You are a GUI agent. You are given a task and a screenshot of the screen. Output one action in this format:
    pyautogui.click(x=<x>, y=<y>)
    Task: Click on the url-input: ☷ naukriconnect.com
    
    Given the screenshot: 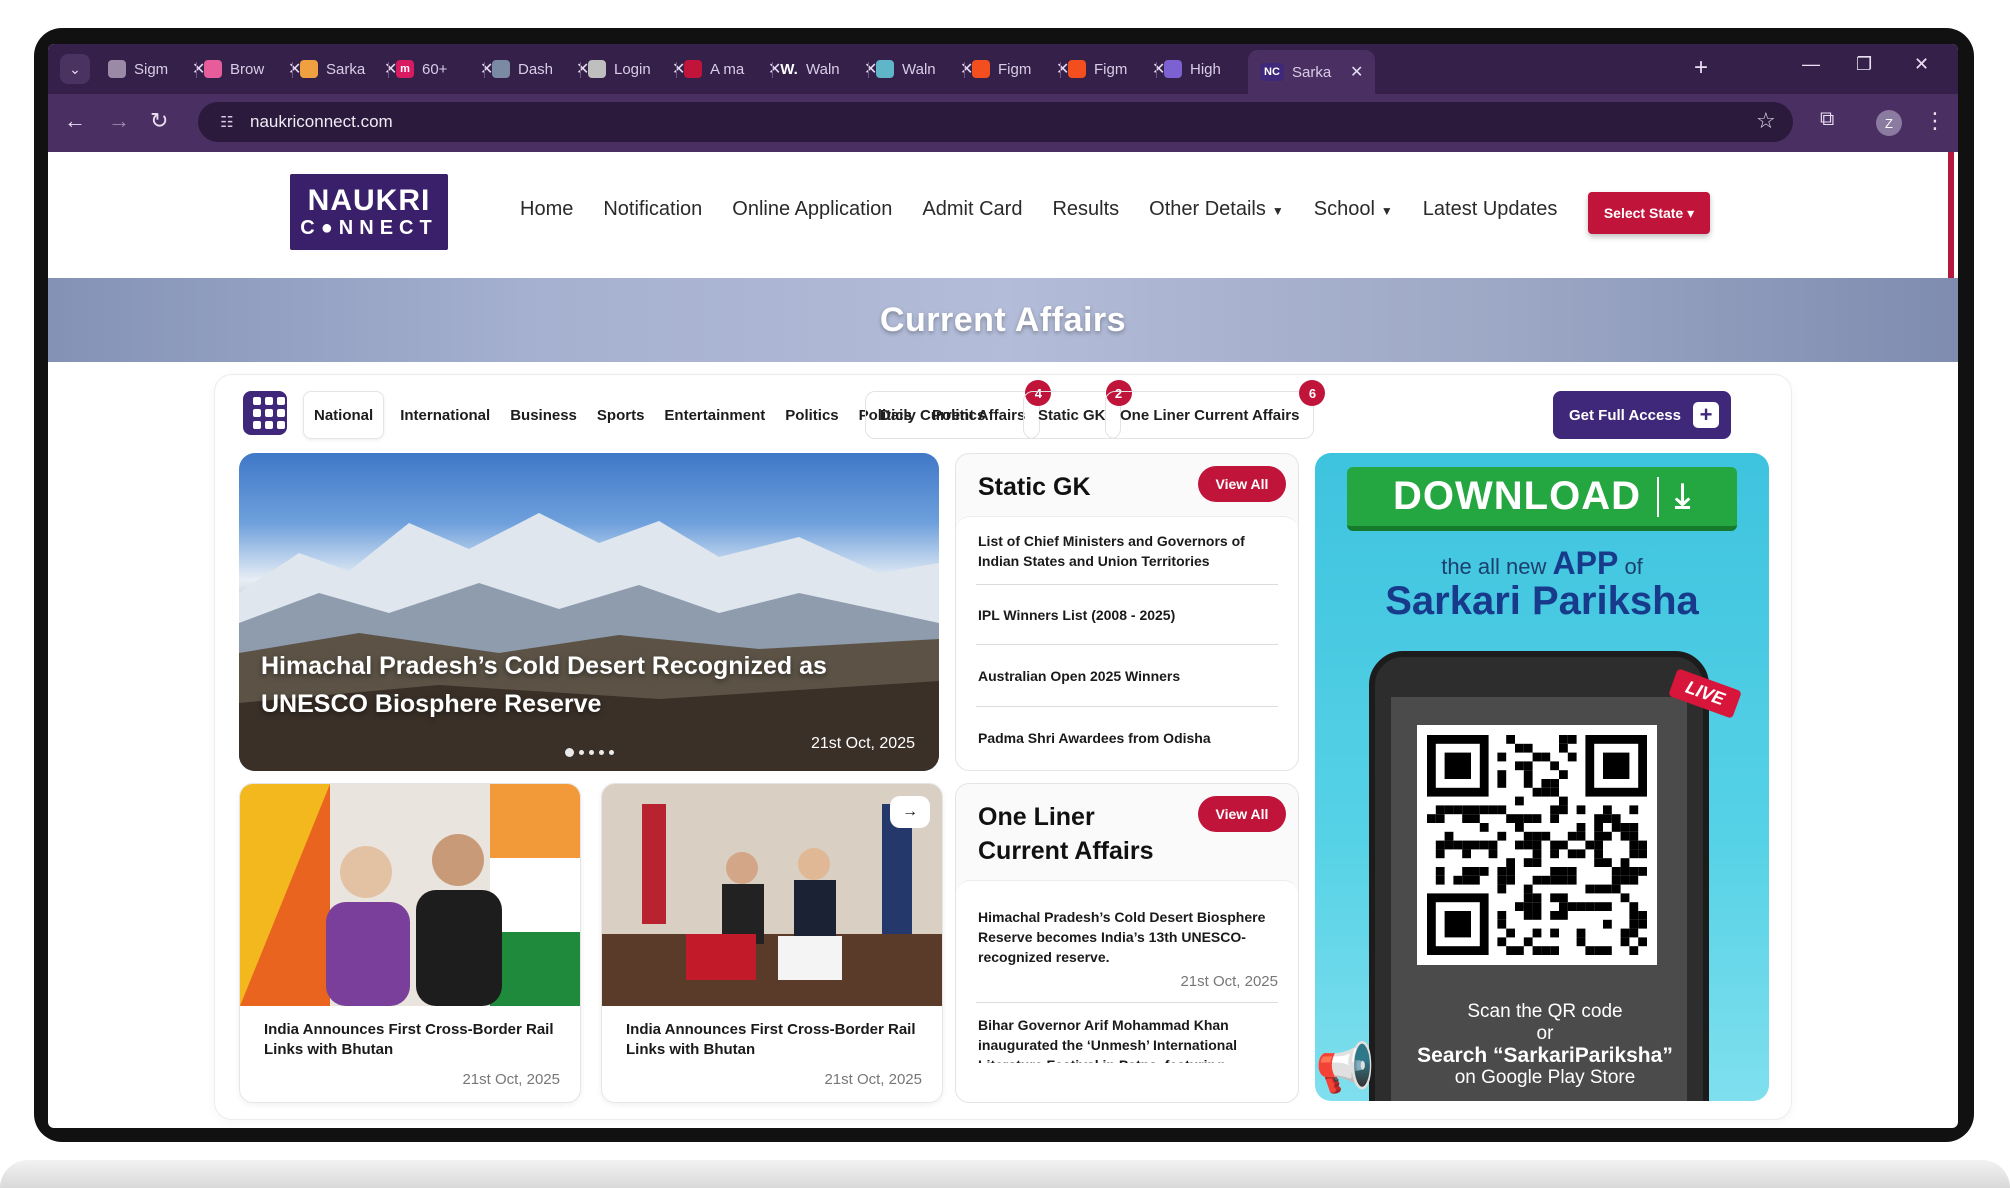 What is the action you would take?
    pyautogui.click(x=995, y=122)
    